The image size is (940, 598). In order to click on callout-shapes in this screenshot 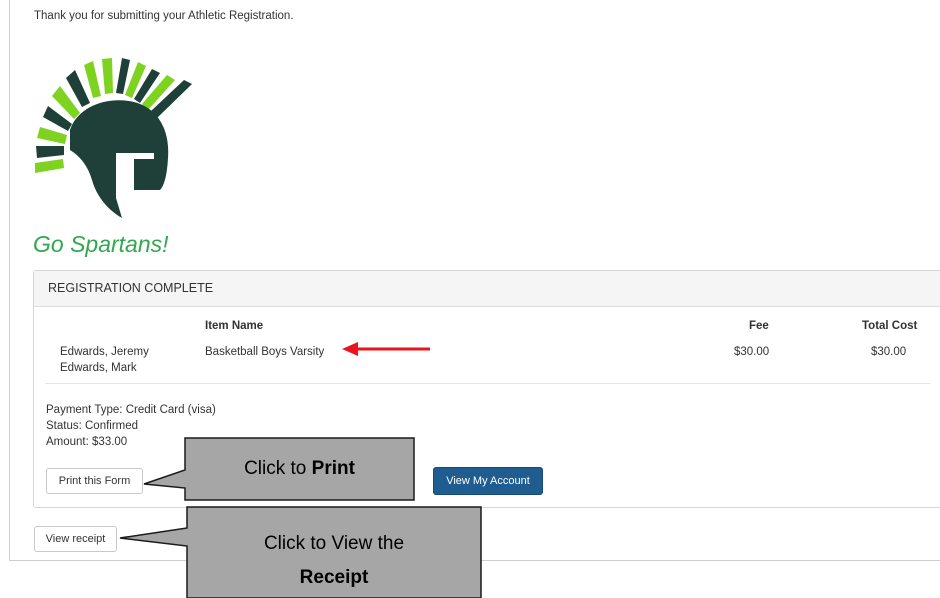, I will do `click(300, 517)`.